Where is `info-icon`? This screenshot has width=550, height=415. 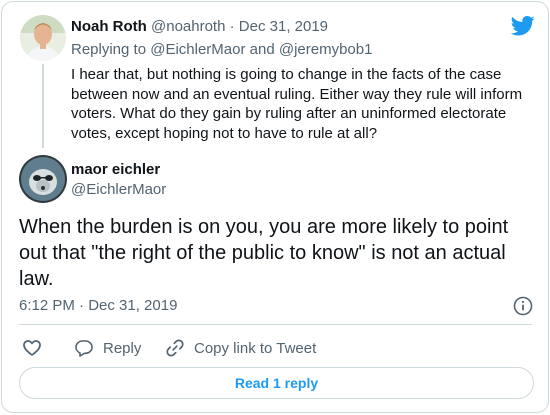 info-icon is located at coordinates (523, 306).